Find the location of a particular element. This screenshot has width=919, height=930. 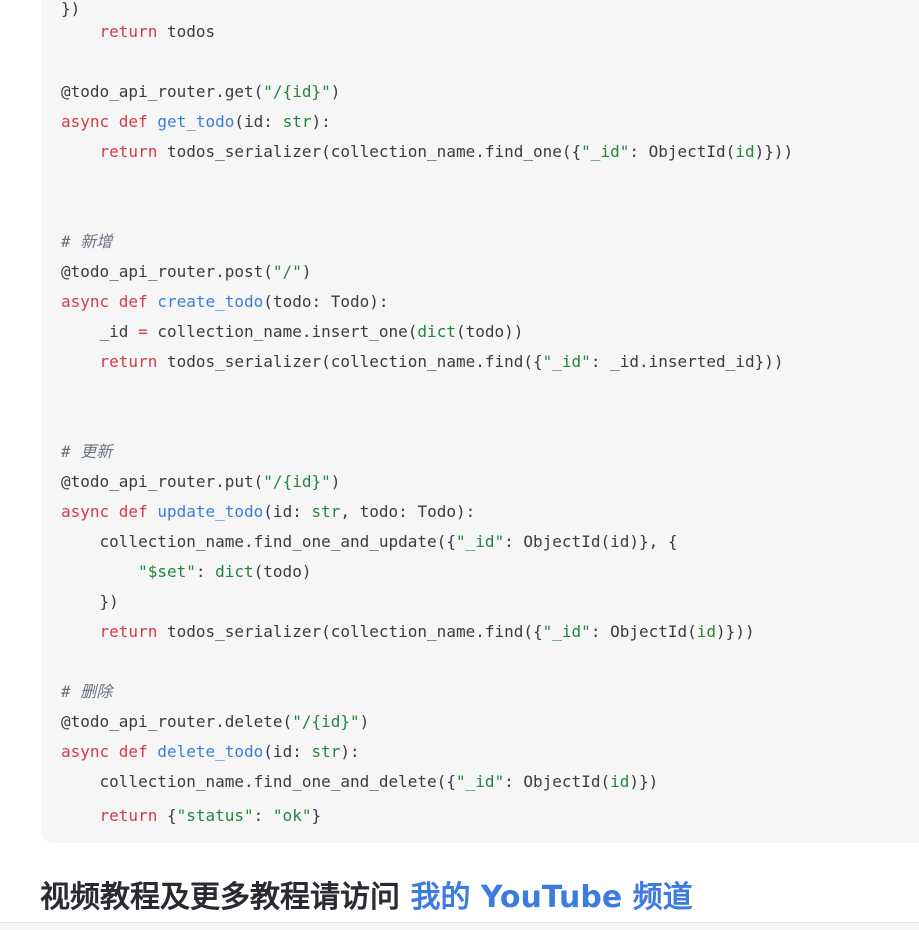

code-token: (todo) is located at coordinates (282, 571).